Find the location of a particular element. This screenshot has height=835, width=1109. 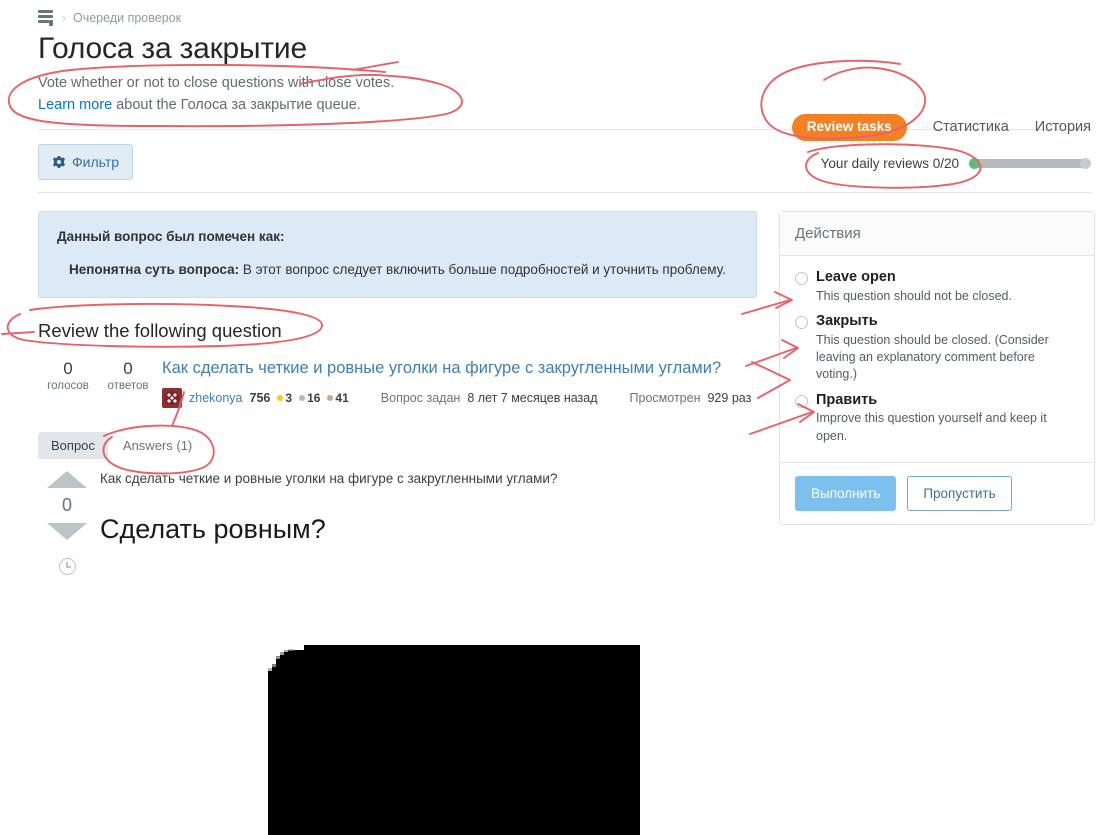

votes-count: 0 is located at coordinates (68, 369).